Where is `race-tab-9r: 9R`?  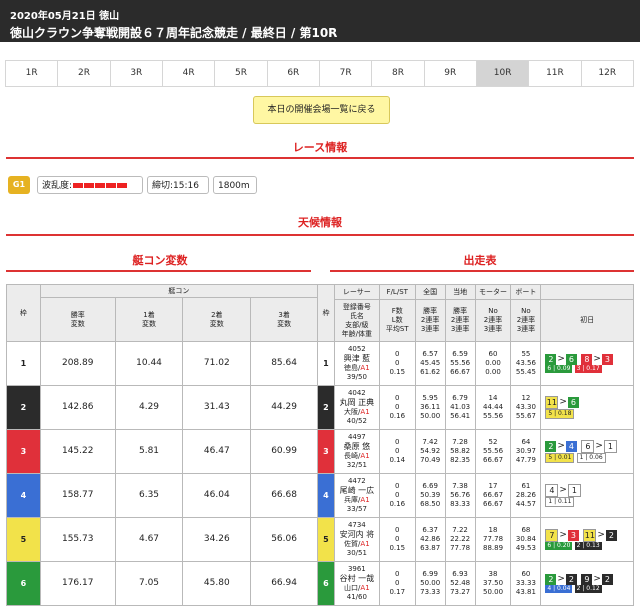 race-tab-9r: 9R is located at coordinates (450, 73).